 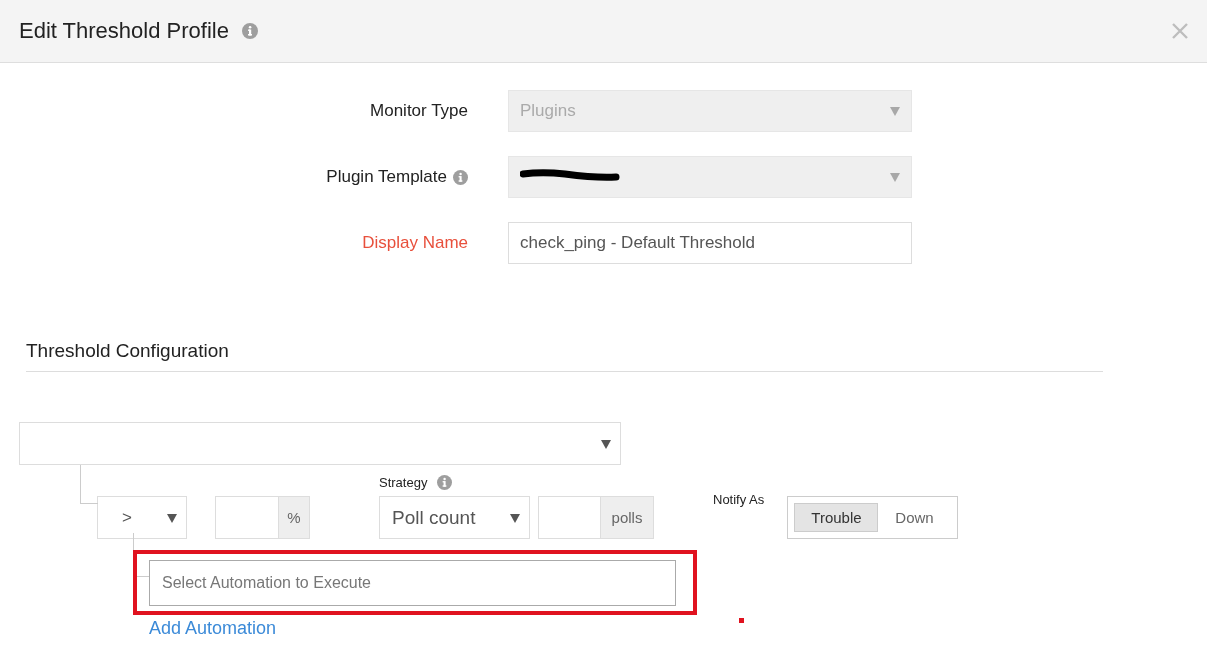 What do you see at coordinates (247, 517) in the screenshot?
I see `threshold-value-field` at bounding box center [247, 517].